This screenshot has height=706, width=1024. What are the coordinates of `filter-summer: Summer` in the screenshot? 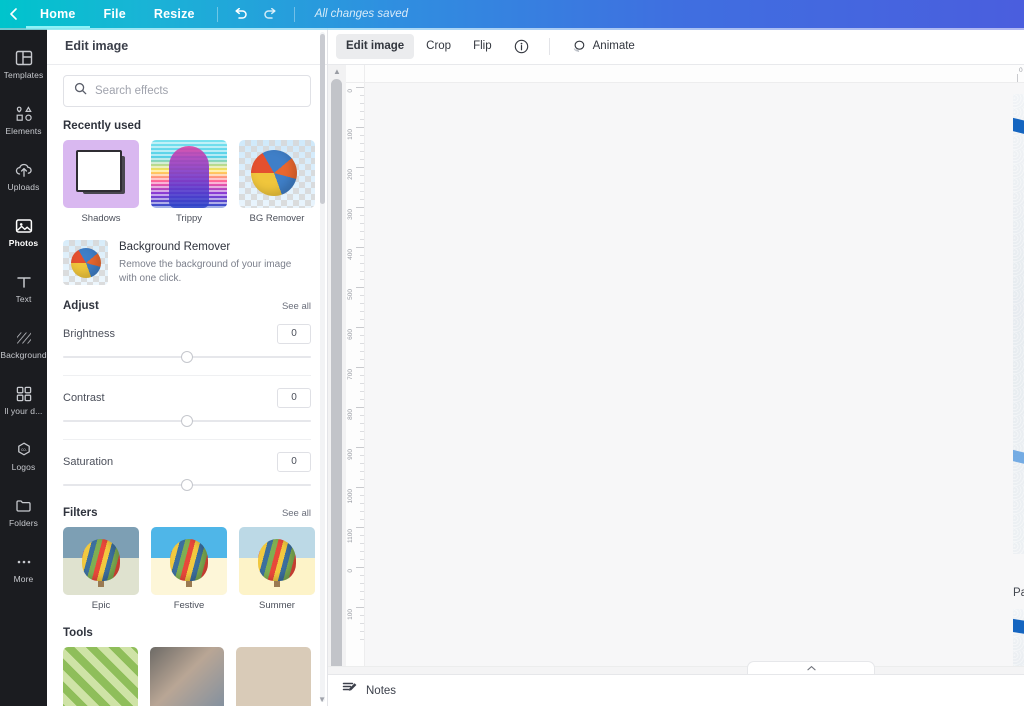 It's located at (277, 568).